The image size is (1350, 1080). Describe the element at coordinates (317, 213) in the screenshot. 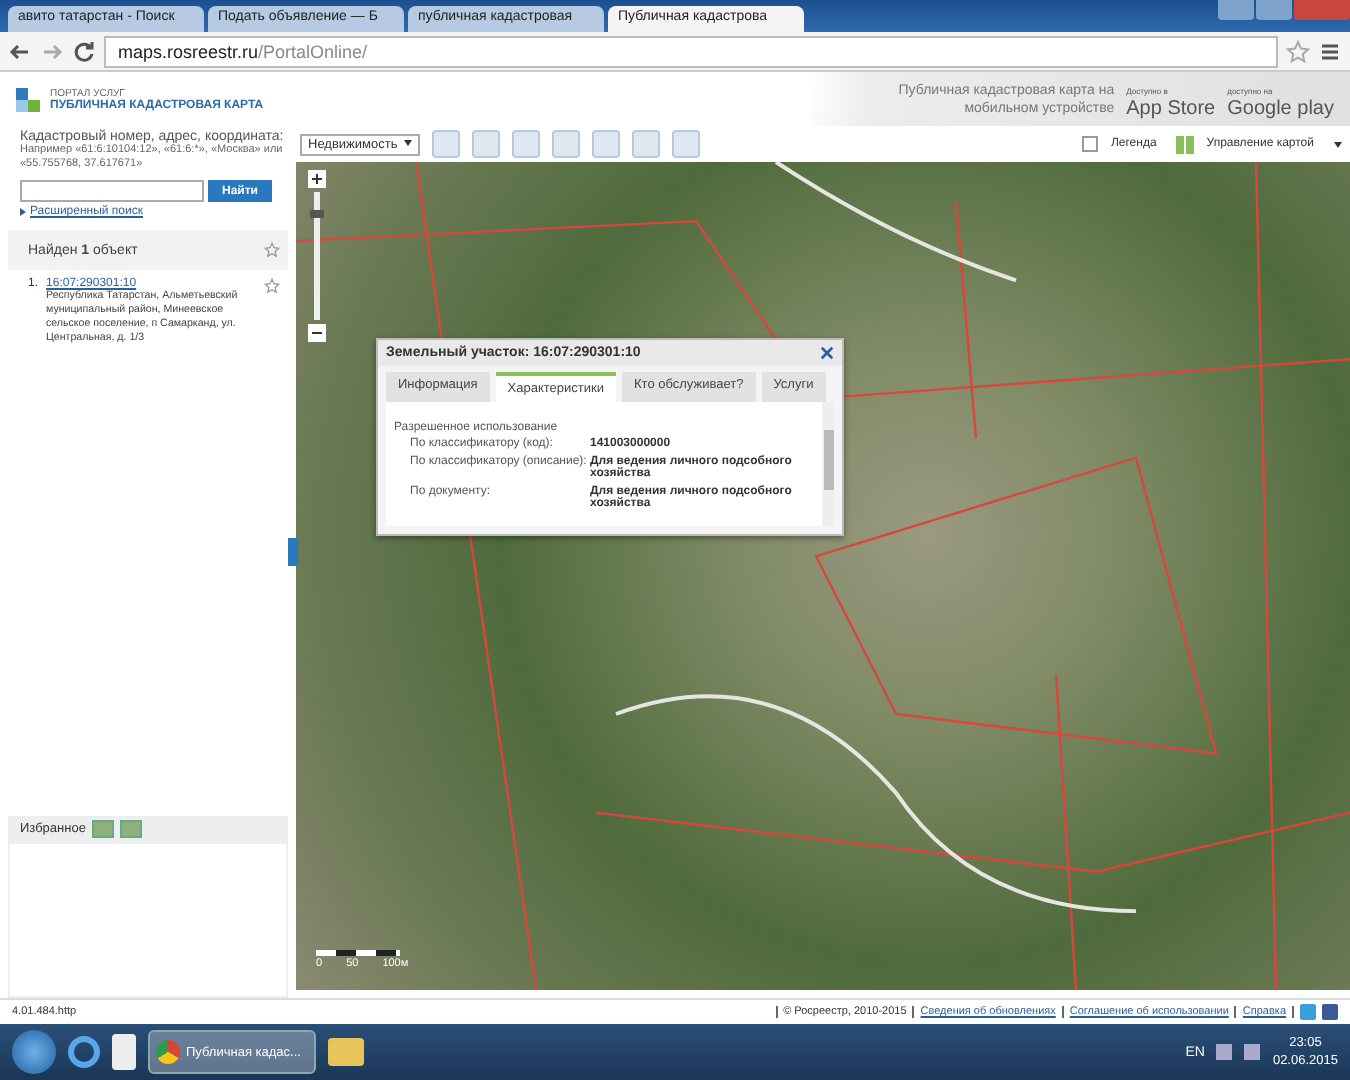

I see `zoom-slider-thumb` at that location.